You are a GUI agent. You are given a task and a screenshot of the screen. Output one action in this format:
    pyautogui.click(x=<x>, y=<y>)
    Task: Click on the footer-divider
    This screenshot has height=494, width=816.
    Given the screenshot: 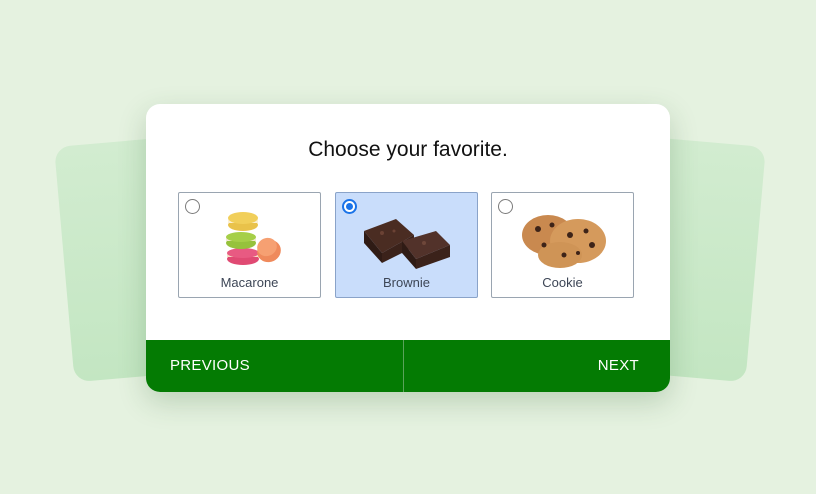 What is the action you would take?
    pyautogui.click(x=403, y=366)
    